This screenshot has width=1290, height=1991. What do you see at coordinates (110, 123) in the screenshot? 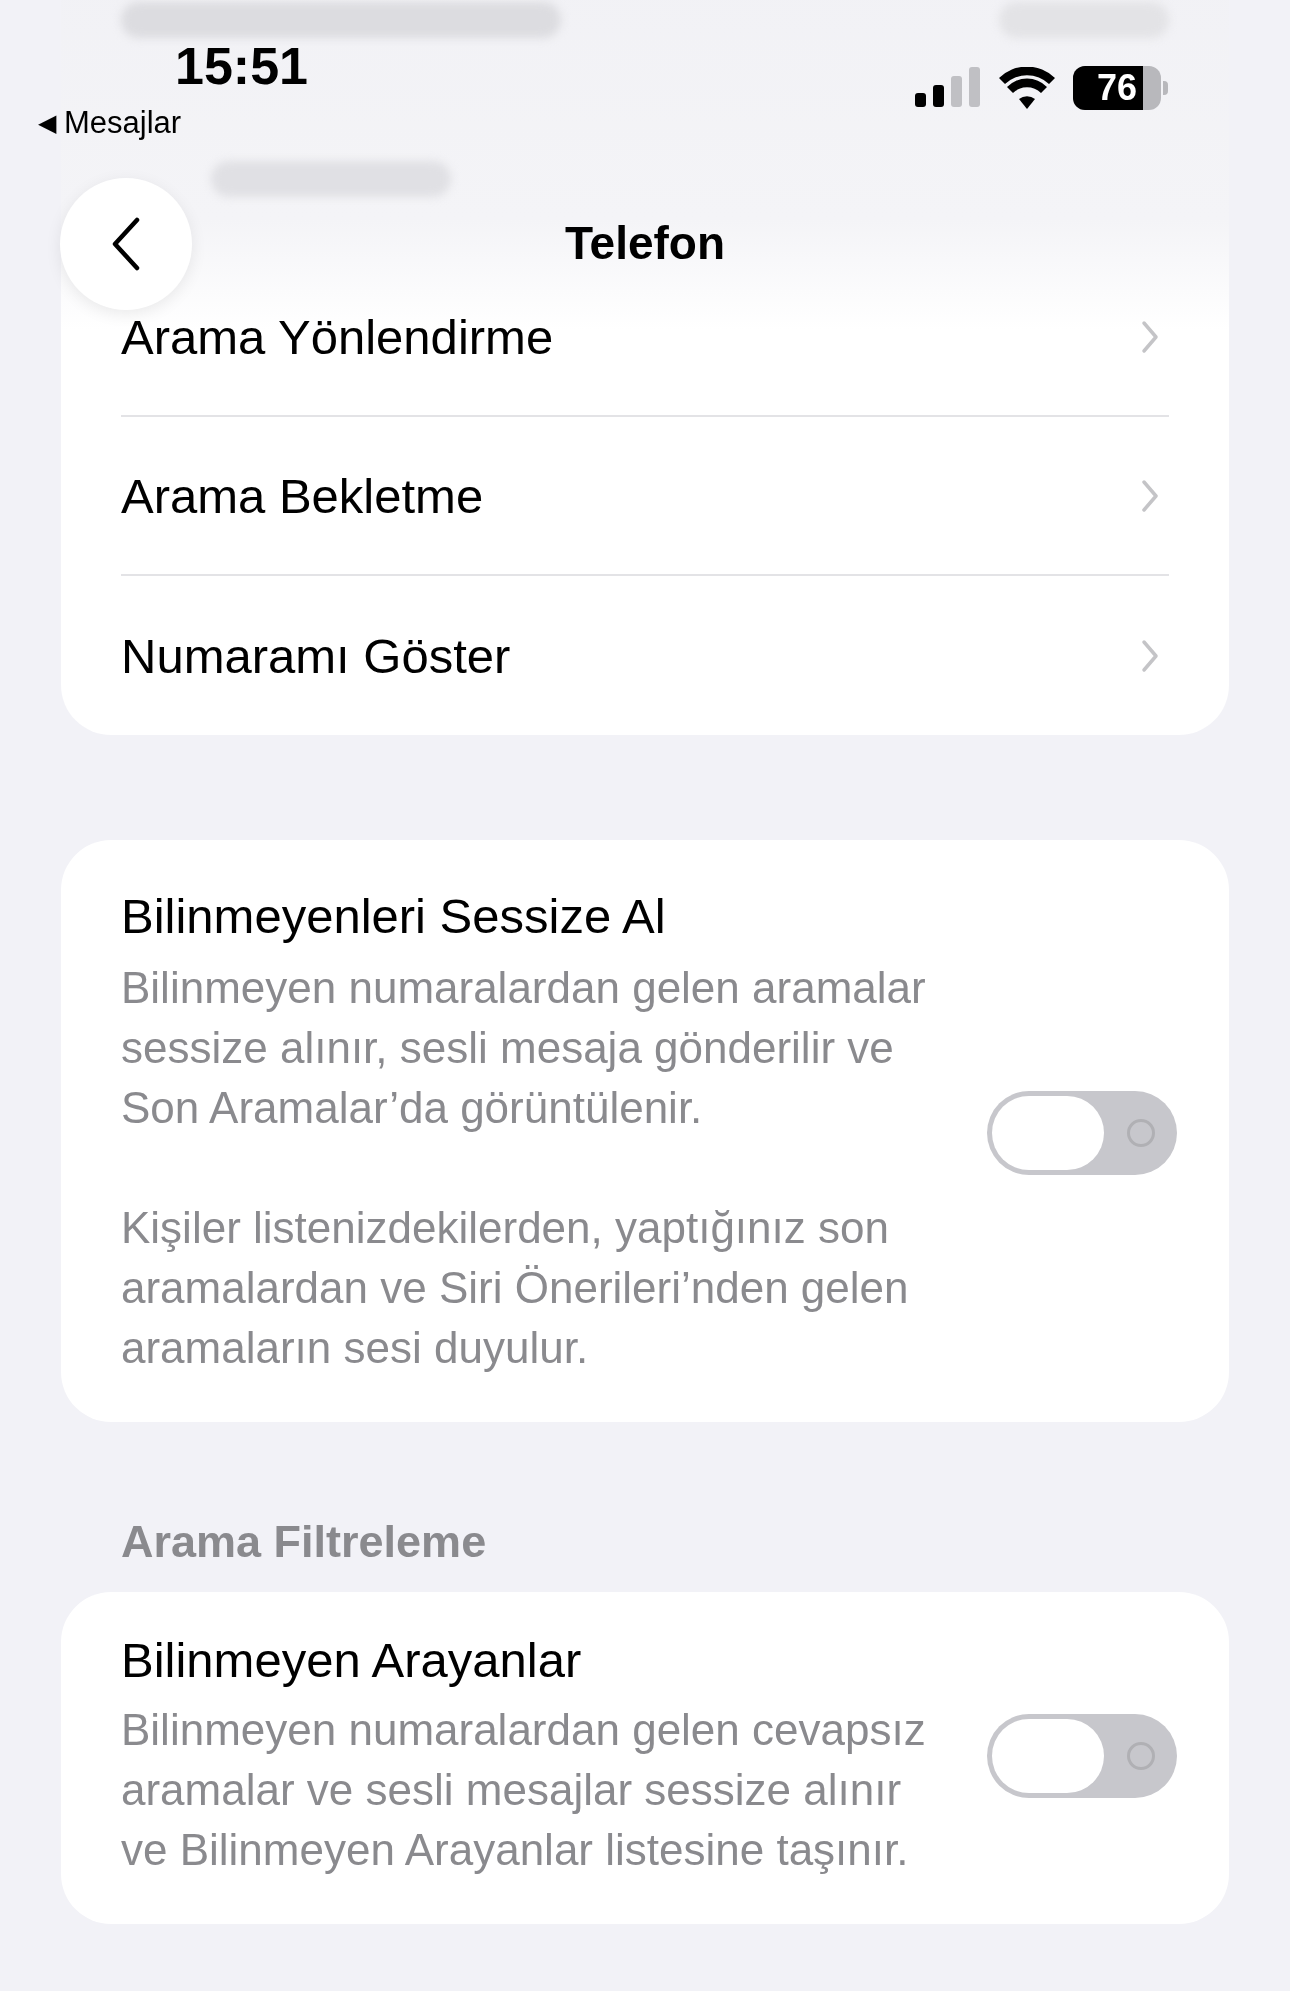
I see `back-to-app-link: ◀ Mesajlar` at bounding box center [110, 123].